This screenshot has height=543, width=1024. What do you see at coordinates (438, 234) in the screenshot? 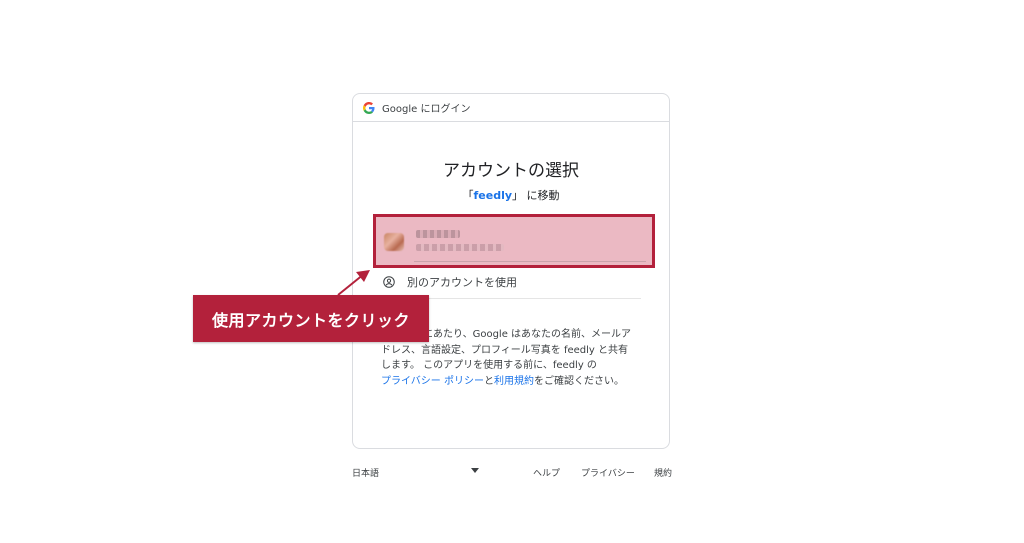
I see `account-name-blurred` at bounding box center [438, 234].